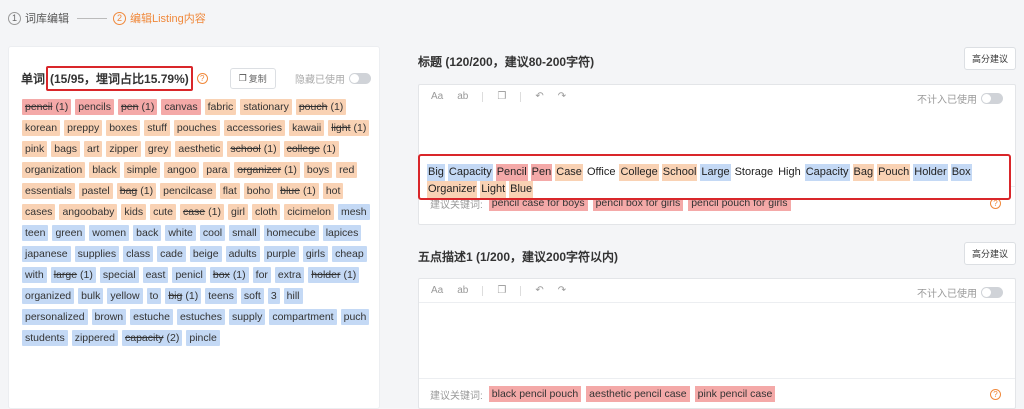  Describe the element at coordinates (221, 296) in the screenshot. I see `word-tag: teens` at that location.